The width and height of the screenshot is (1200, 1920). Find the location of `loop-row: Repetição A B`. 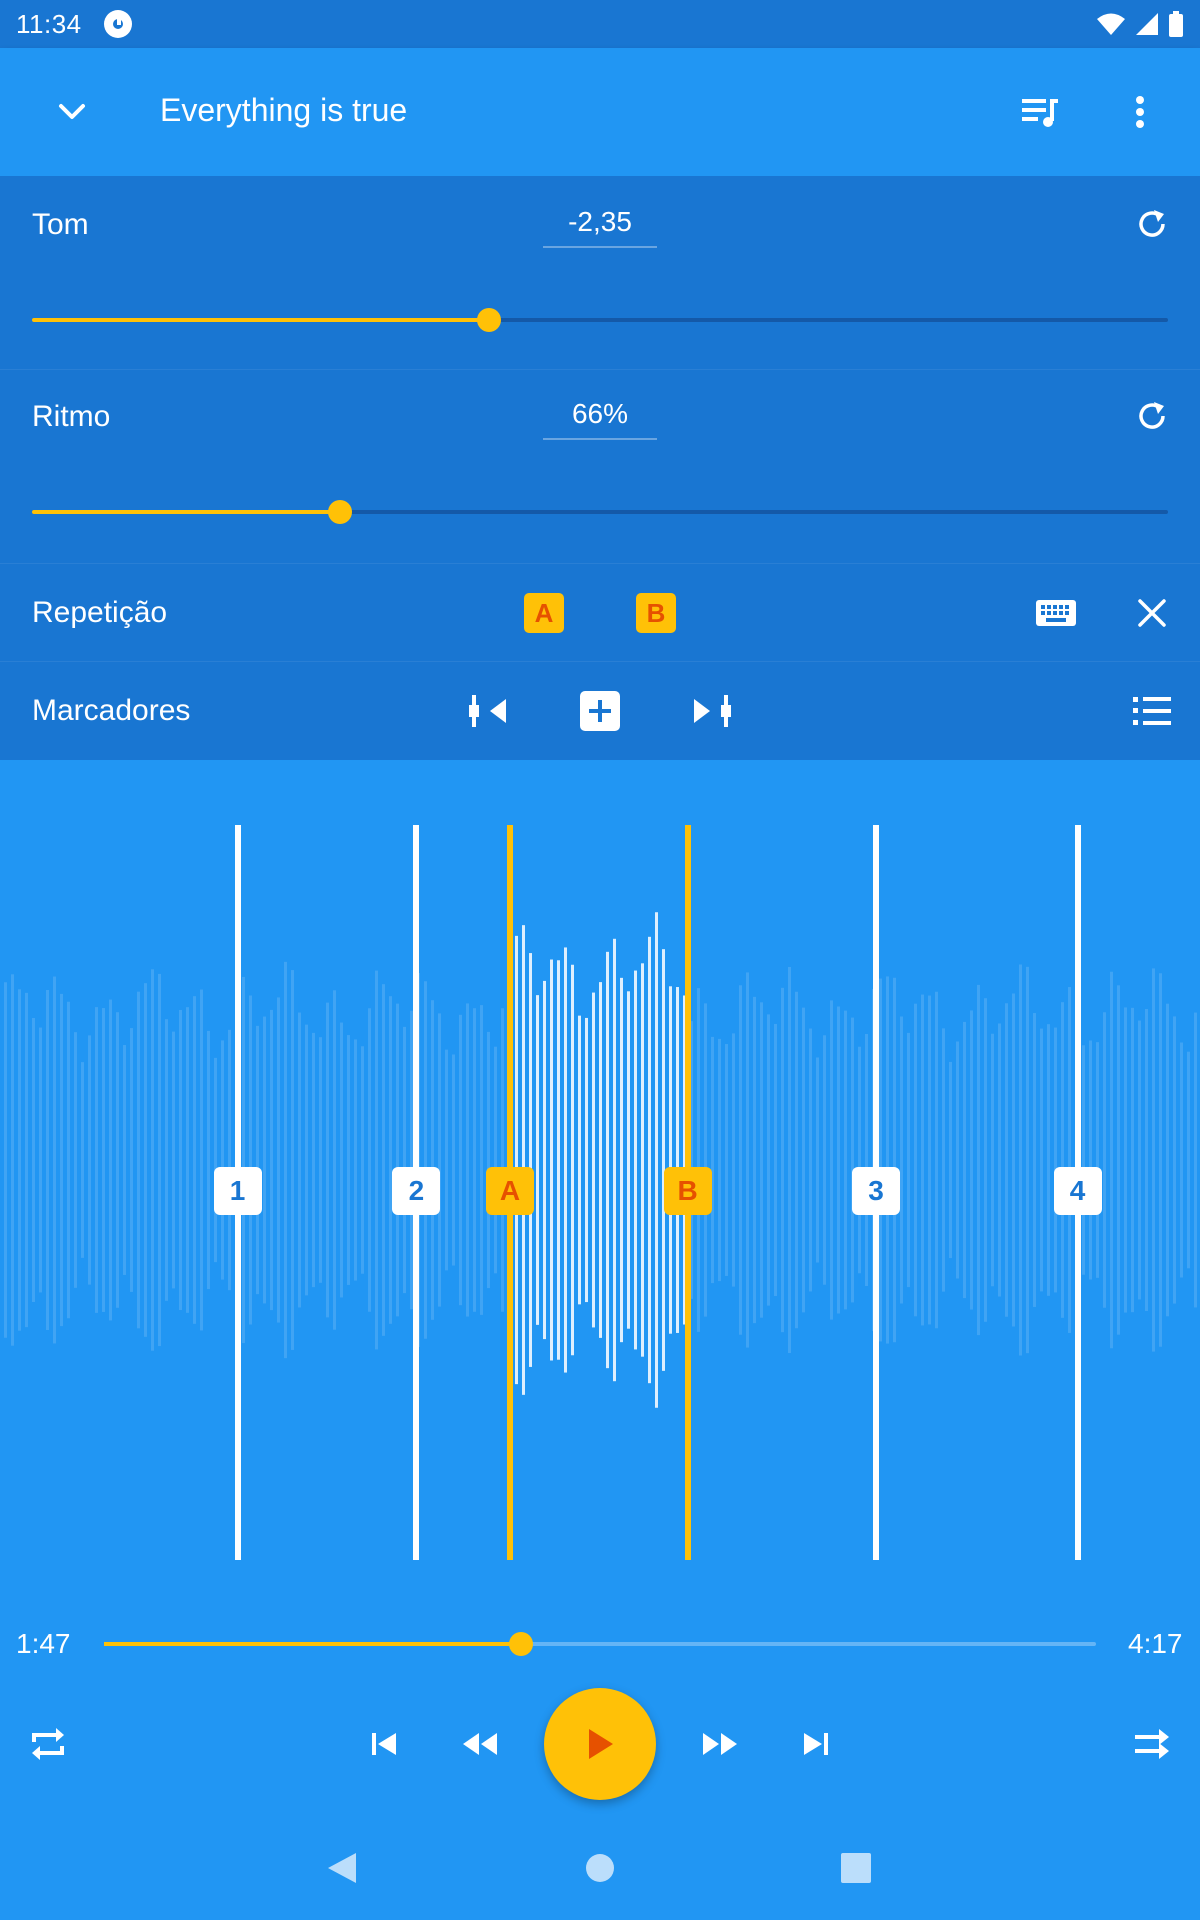

loop-row: Repetição A B is located at coordinates (600, 613).